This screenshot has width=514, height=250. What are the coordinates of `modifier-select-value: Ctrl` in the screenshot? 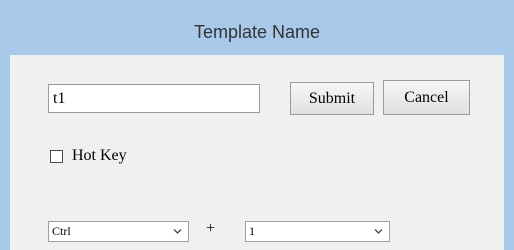 It's located at (61, 231).